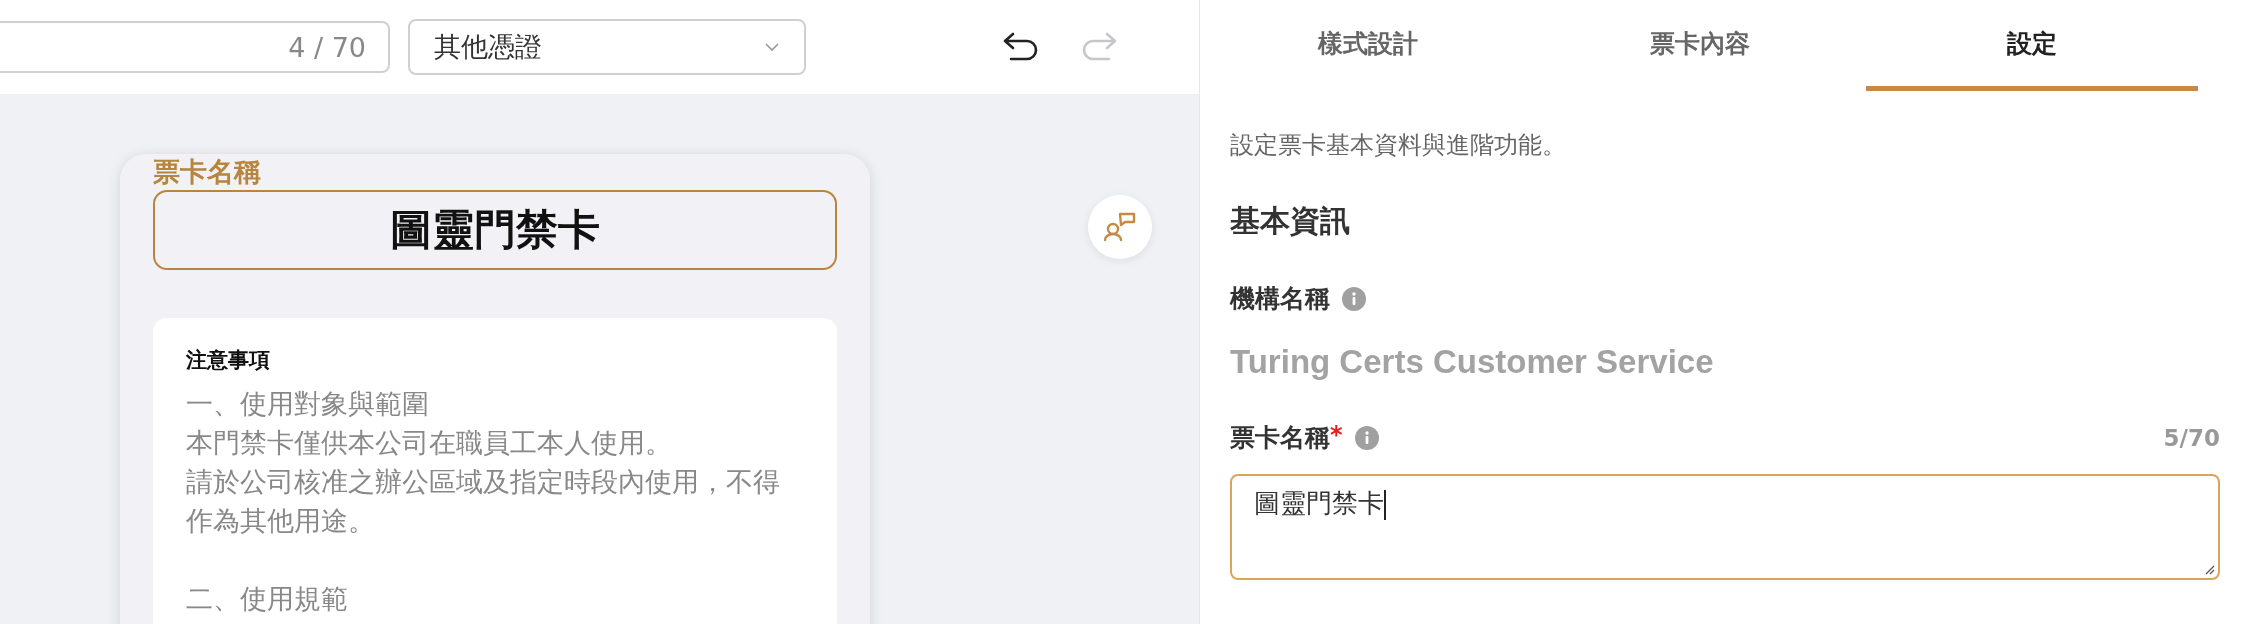 The height and width of the screenshot is (624, 2256). Describe the element at coordinates (483, 501) in the screenshot. I see `notes-text: 請於公司核准之辦公區域及指定時段內使用，不得作為其他用途。` at that location.